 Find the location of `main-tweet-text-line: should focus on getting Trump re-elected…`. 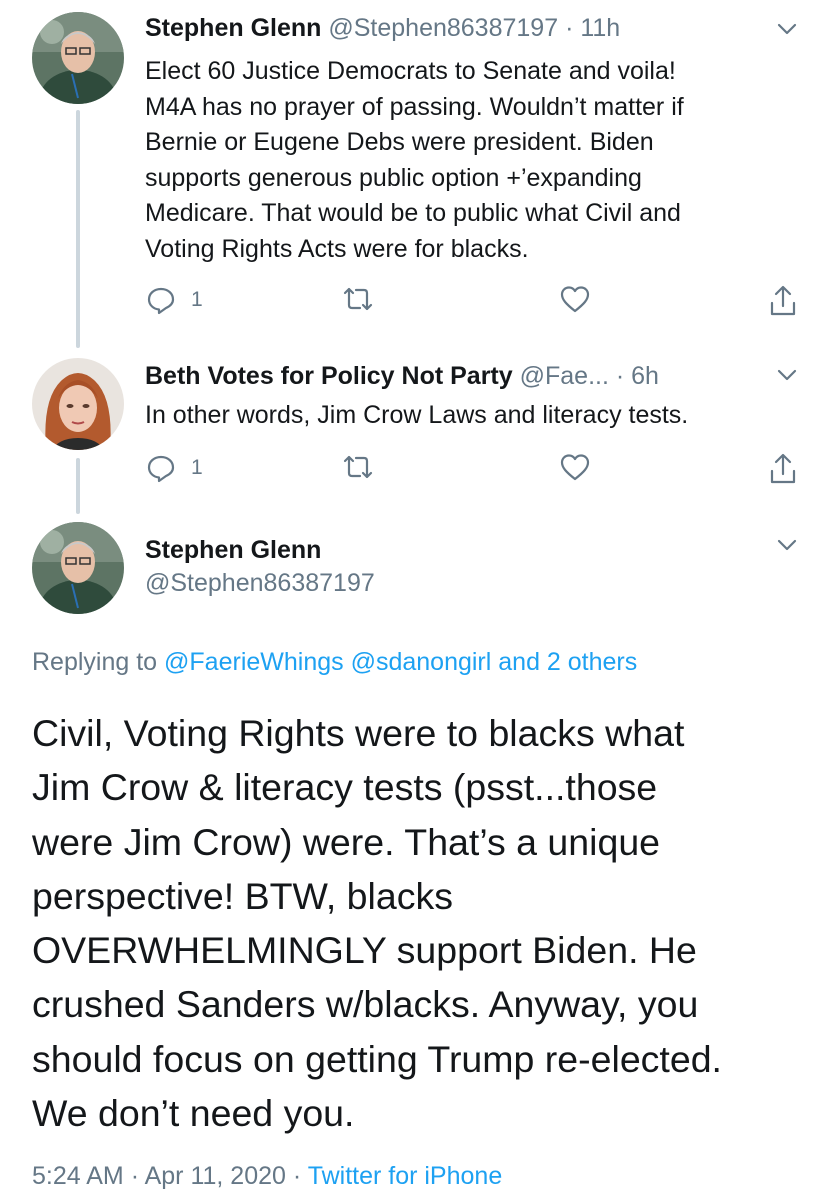

main-tweet-text-line: should focus on getting Trump re-elected… is located at coordinates (377, 1058).